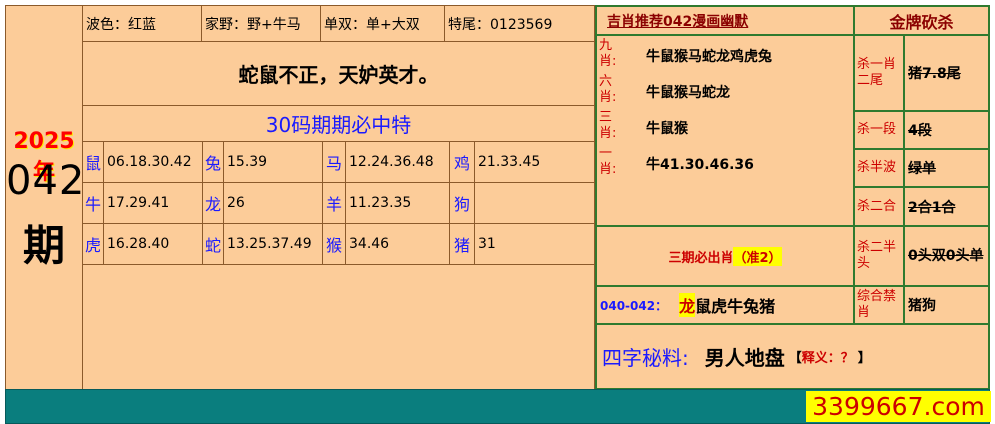 The width and height of the screenshot is (995, 424). I want to click on history-row: 040-042： 龙鼠虎牛兔猪, so click(725, 305).